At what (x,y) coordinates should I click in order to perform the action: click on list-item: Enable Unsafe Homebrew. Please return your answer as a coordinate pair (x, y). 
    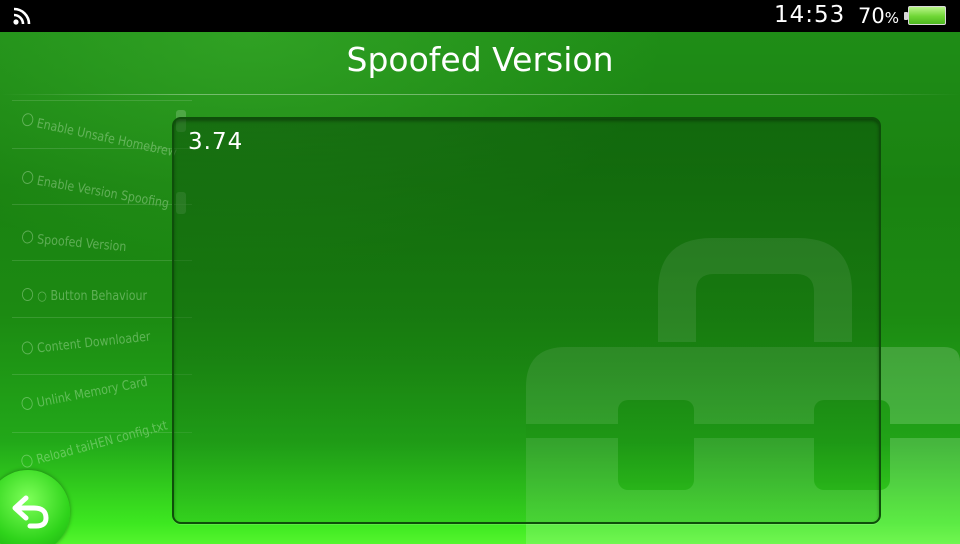
    Looking at the image, I should click on (99, 136).